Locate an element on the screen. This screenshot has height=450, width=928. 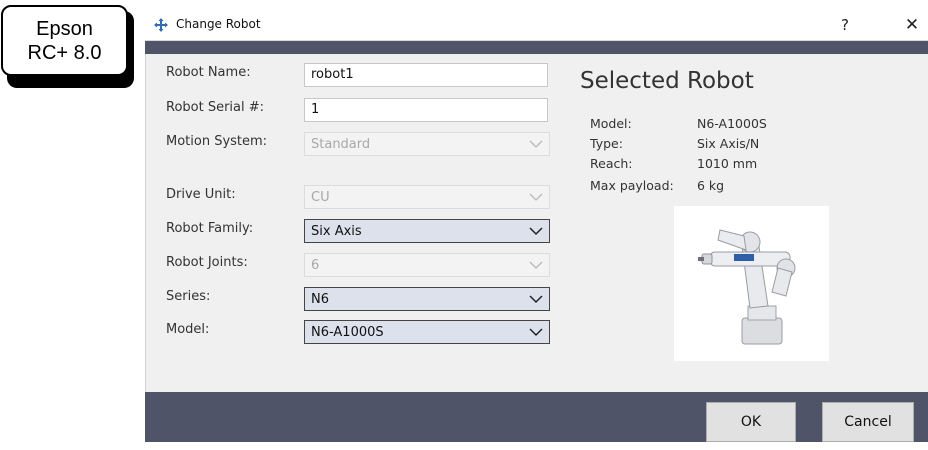
info-model-key: Model: is located at coordinates (611, 123).